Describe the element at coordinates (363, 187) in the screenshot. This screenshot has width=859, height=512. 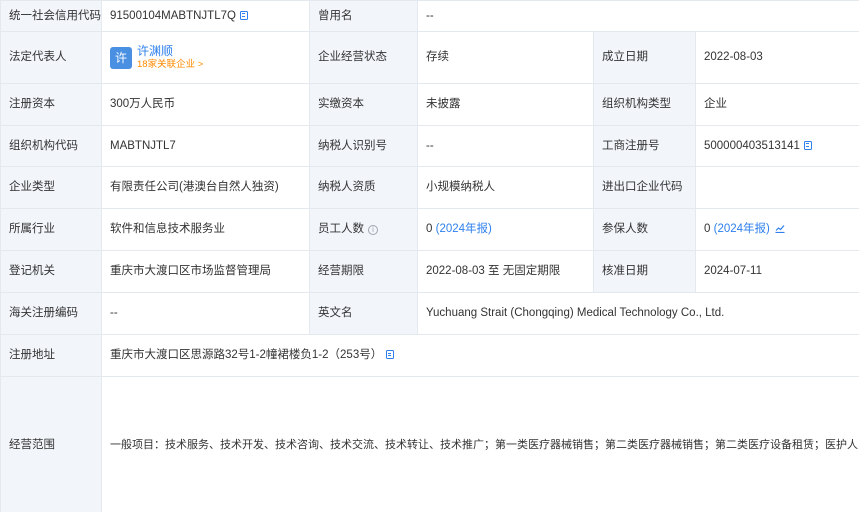
I see `taxpayer-qualification-label: 纳税人资质` at that location.